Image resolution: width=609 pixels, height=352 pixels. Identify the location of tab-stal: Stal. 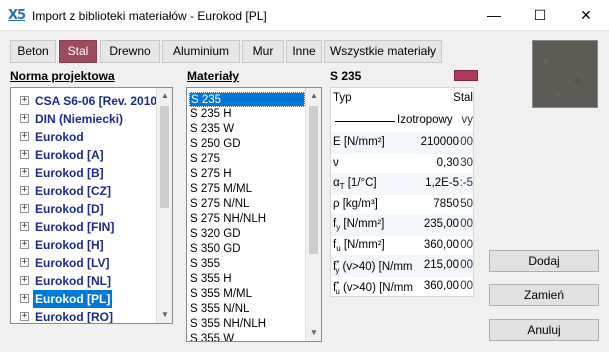
(78, 51).